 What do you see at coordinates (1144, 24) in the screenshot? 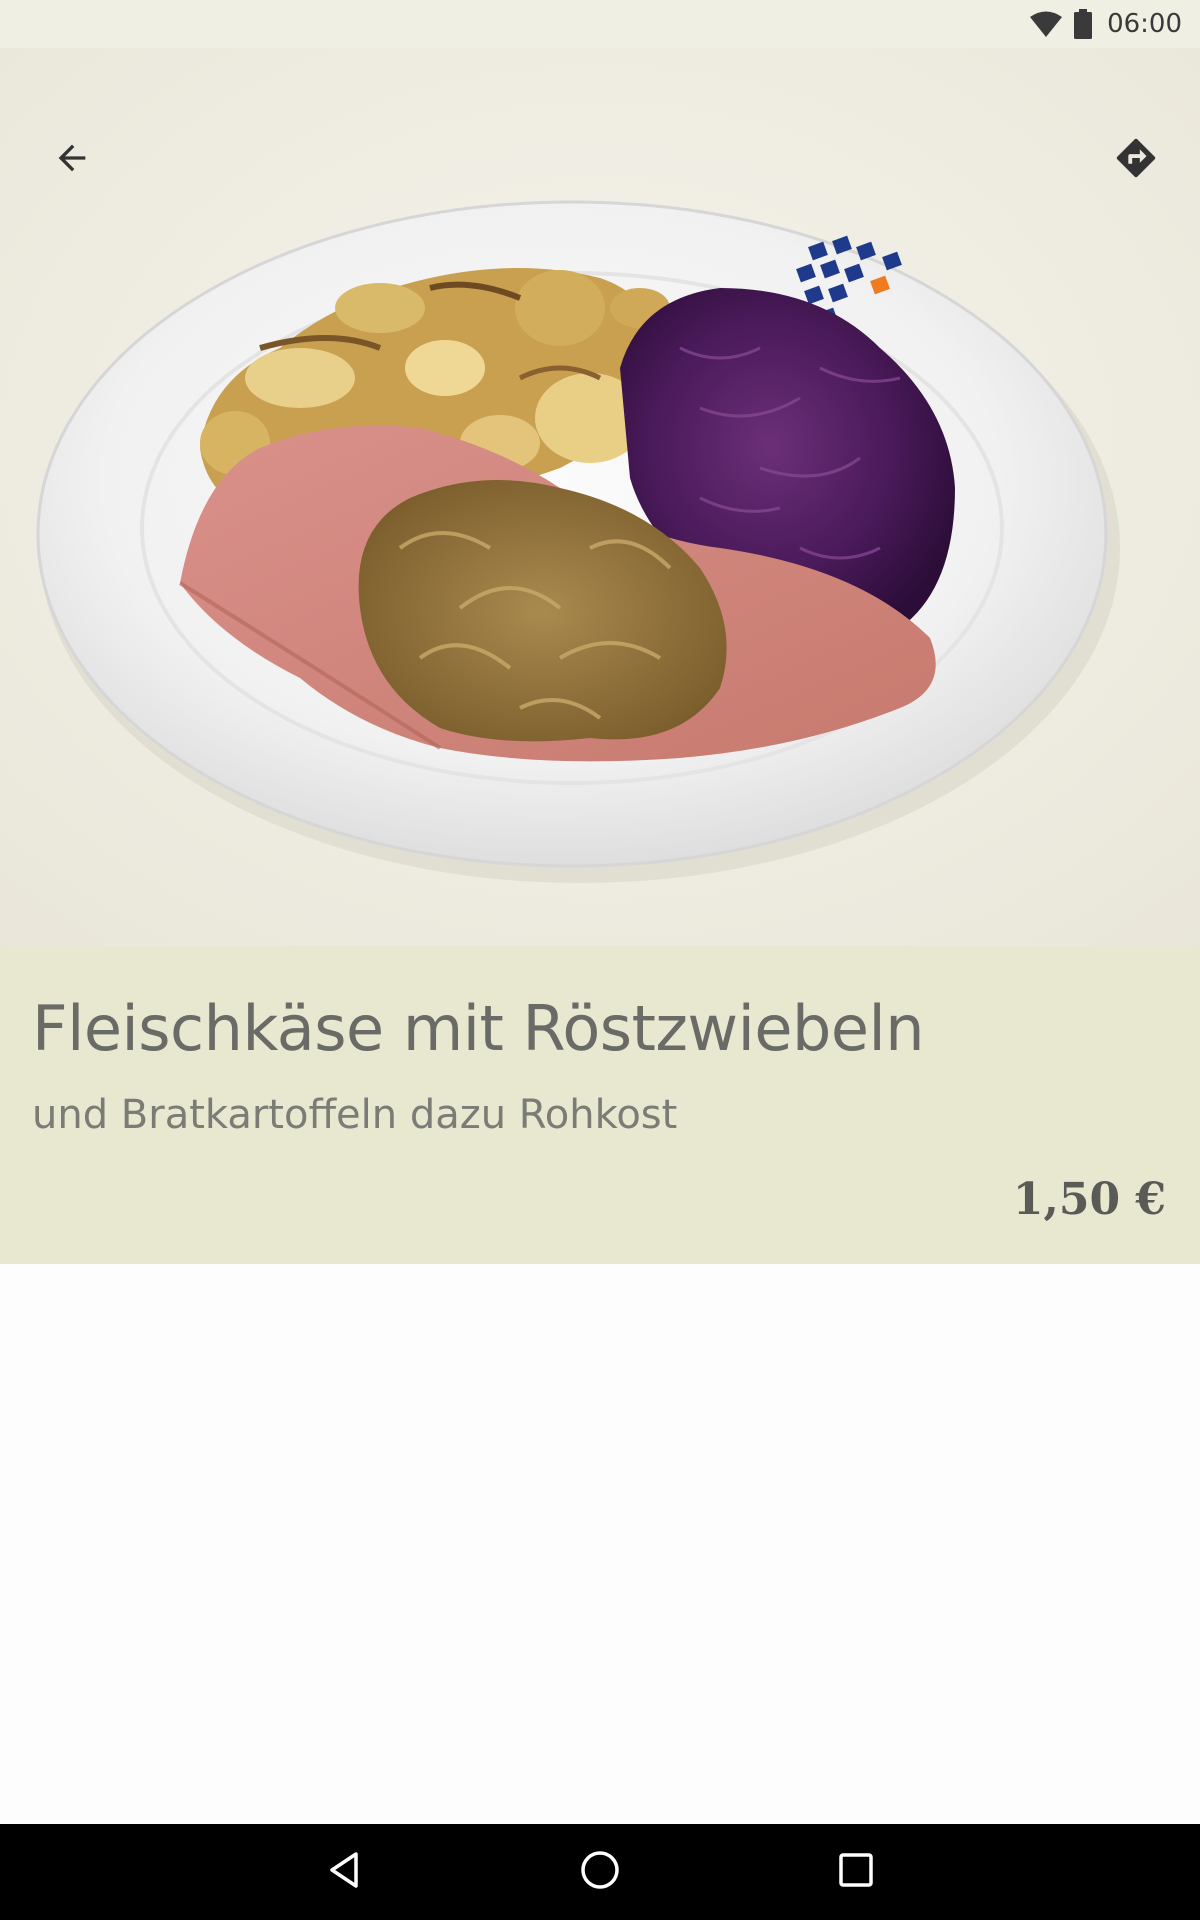
I see `status-time: 06:00` at bounding box center [1144, 24].